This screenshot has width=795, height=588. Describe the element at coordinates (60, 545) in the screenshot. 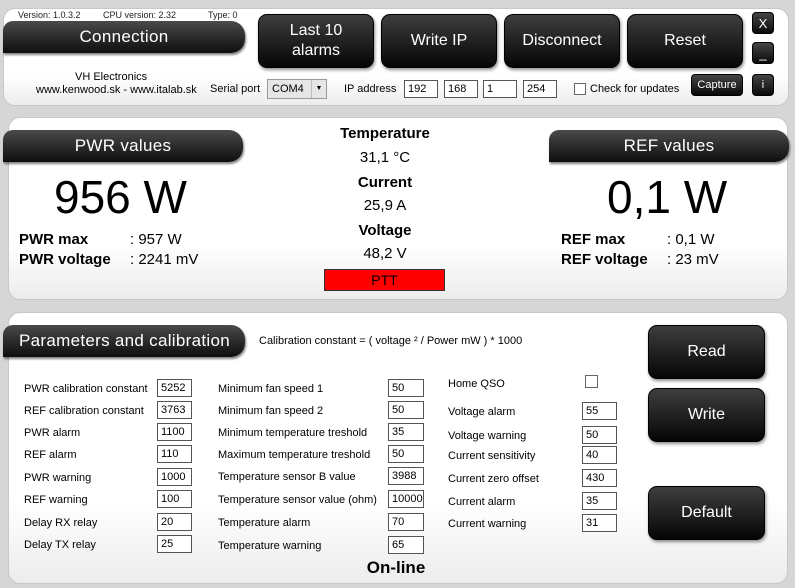

I see `param-label: Delay TX relay` at that location.